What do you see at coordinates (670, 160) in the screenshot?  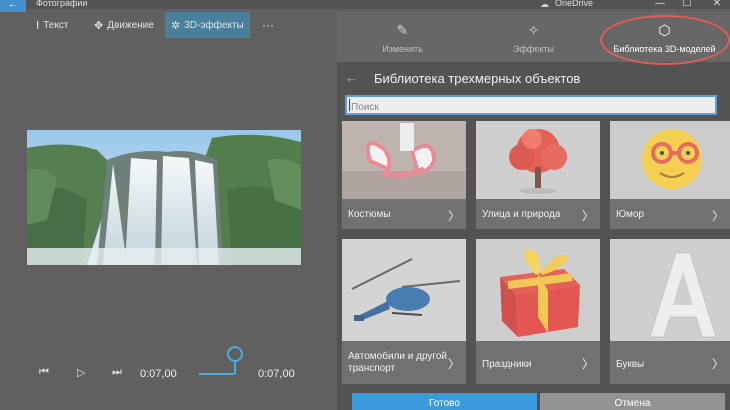 I see `emoji-glasses-image` at bounding box center [670, 160].